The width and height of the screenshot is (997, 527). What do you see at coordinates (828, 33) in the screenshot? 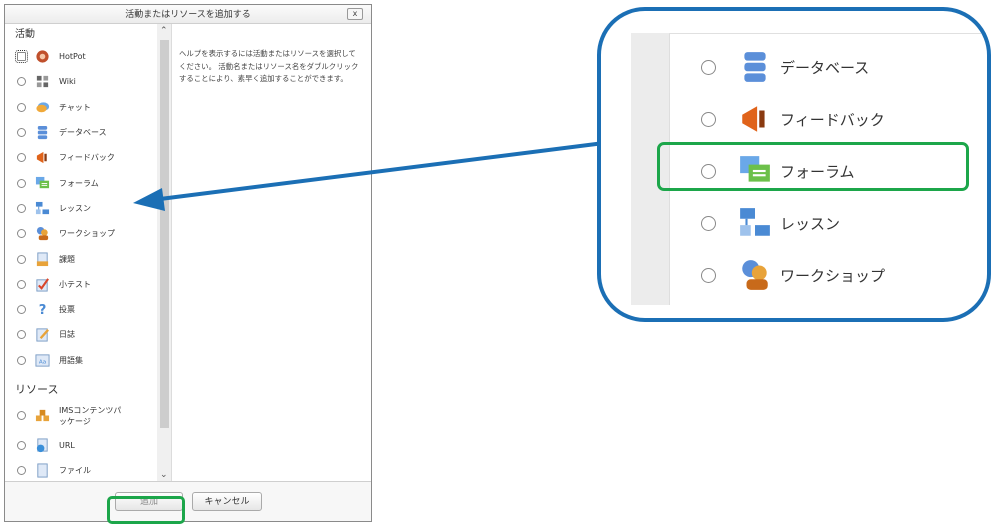
I see `zoom-divider` at bounding box center [828, 33].